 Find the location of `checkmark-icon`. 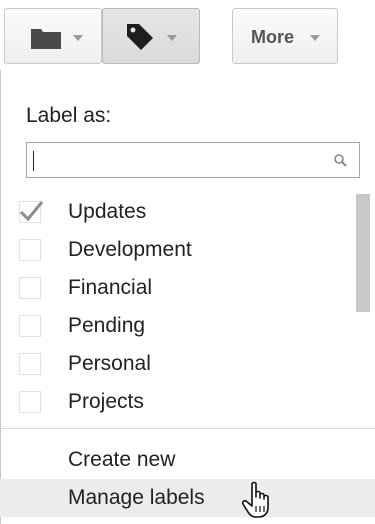

checkmark-icon is located at coordinates (31, 211).